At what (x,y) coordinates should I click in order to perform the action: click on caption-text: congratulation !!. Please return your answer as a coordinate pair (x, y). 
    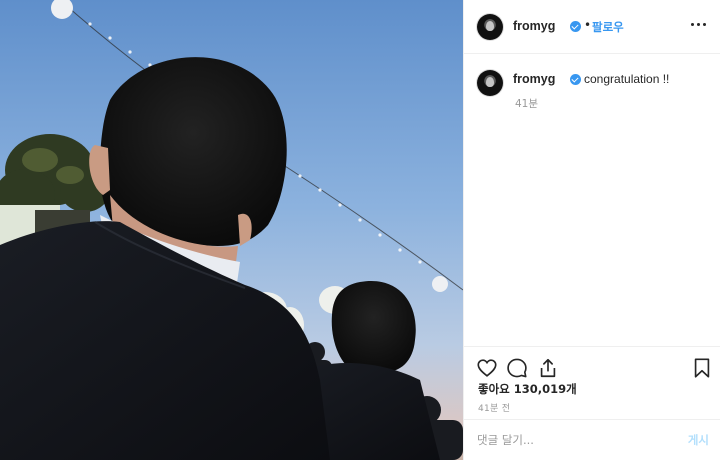
    Looking at the image, I should click on (627, 79).